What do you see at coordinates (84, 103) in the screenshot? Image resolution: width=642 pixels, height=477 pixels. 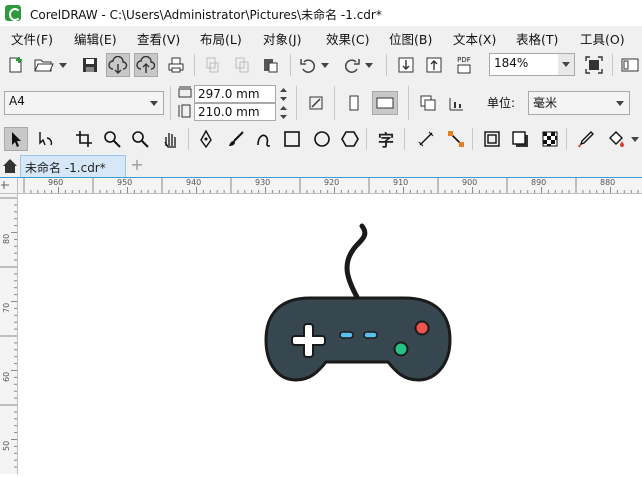 I see `page-size-select: A4` at bounding box center [84, 103].